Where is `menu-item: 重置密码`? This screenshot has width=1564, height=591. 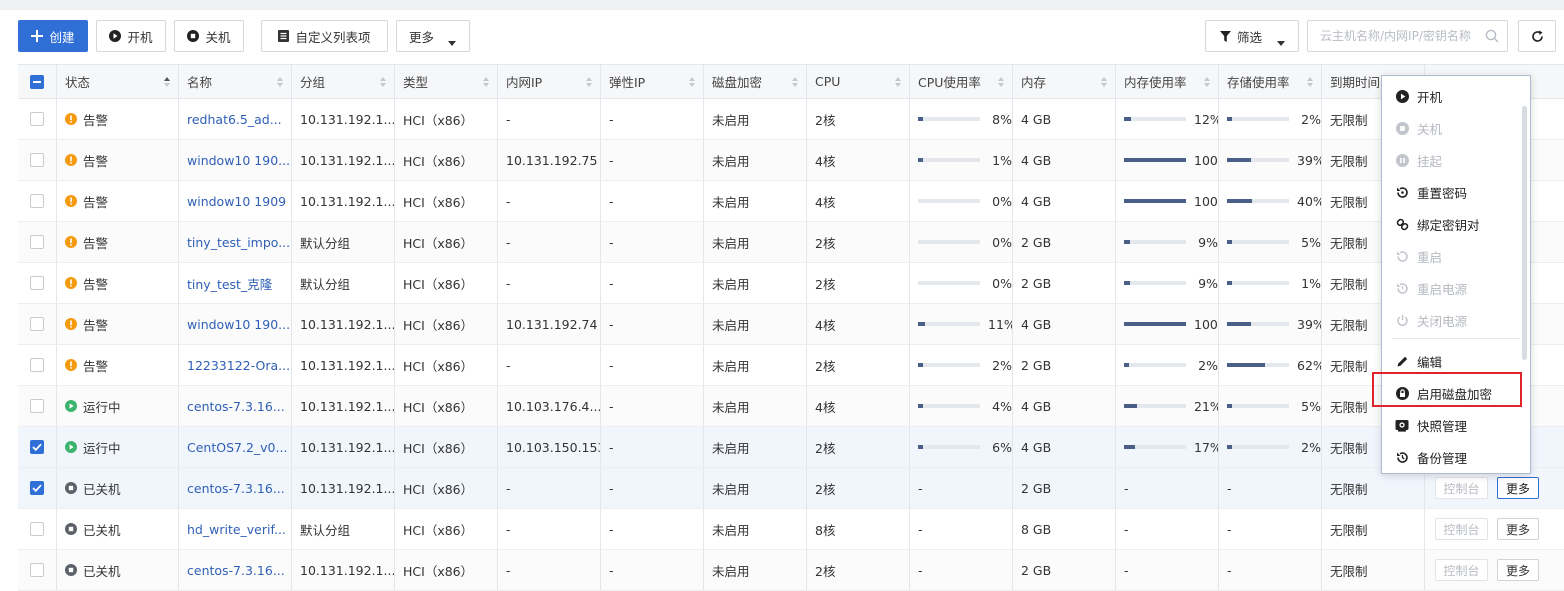 menu-item: 重置密码 is located at coordinates (1452, 192).